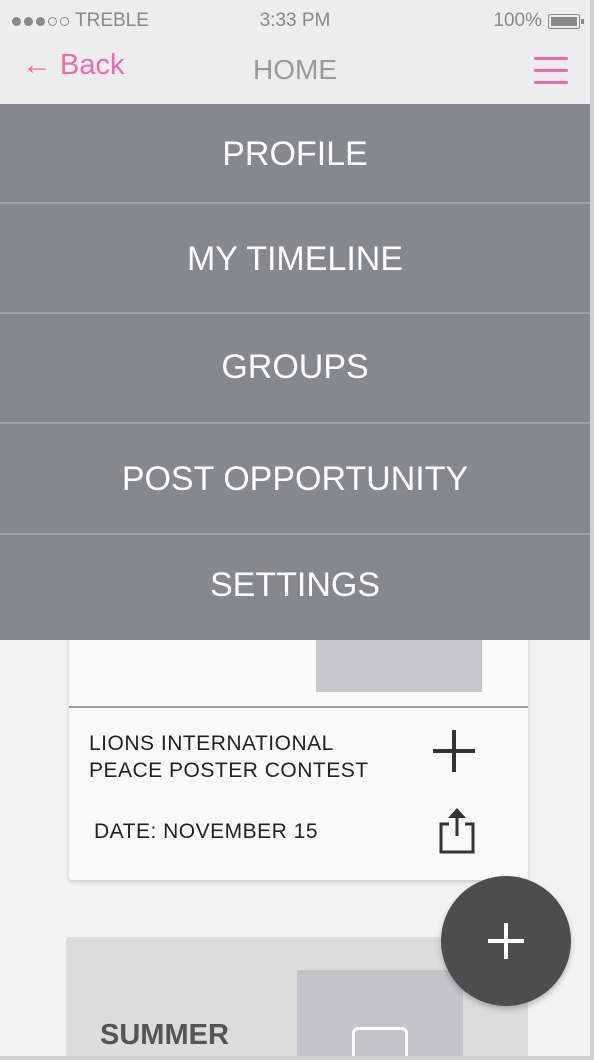  I want to click on share-icon, so click(457, 830).